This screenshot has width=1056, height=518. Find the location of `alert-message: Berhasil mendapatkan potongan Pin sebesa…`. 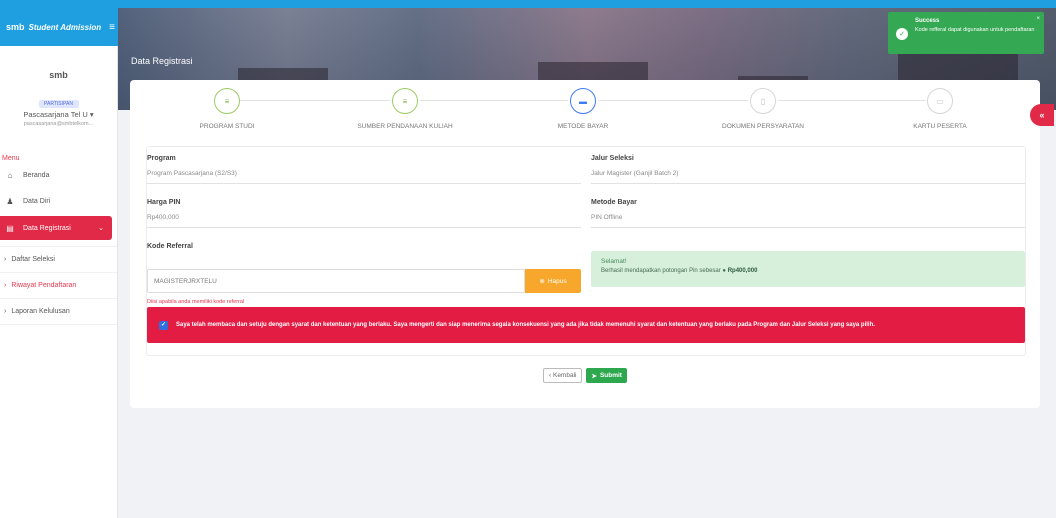

alert-message: Berhasil mendapatkan potongan Pin sebesa… is located at coordinates (661, 271).